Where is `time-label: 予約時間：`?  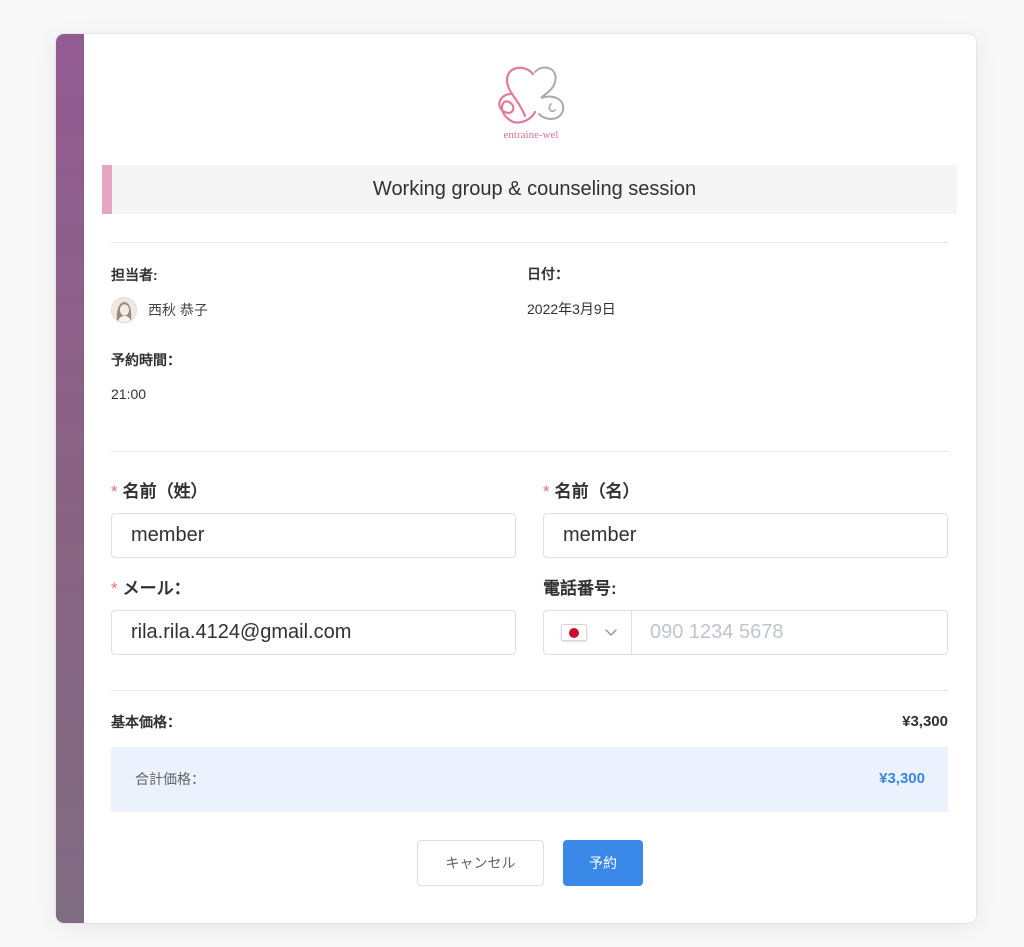 time-label: 予約時間： is located at coordinates (146, 360).